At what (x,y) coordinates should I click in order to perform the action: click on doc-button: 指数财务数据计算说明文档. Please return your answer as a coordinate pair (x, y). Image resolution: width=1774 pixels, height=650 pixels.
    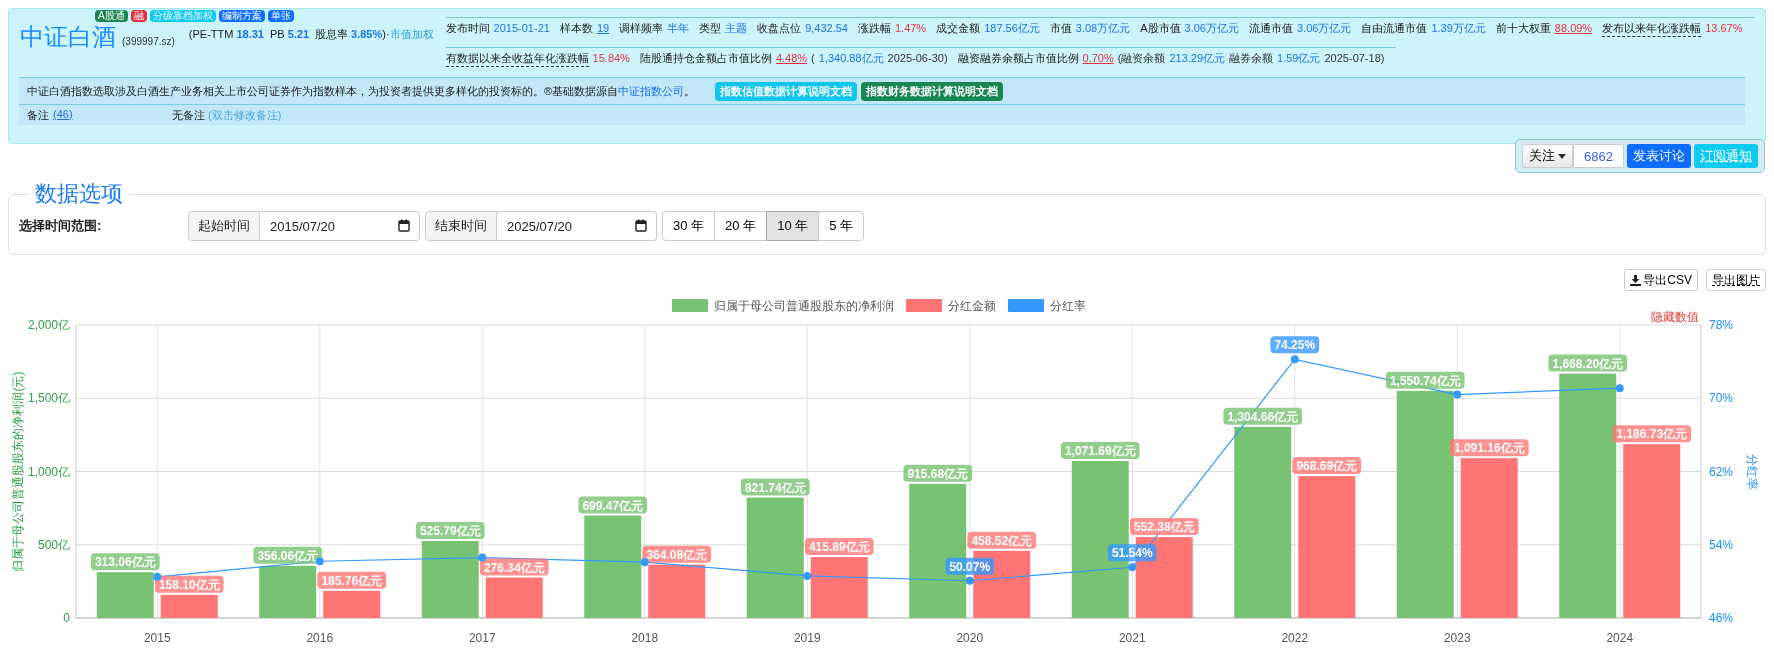
    Looking at the image, I should click on (932, 91).